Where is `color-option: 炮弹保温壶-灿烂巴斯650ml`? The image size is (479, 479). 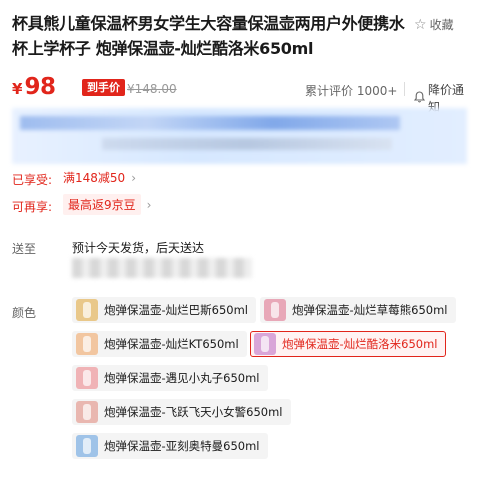 color-option: 炮弹保温壶-灿烂巴斯650ml is located at coordinates (164, 310).